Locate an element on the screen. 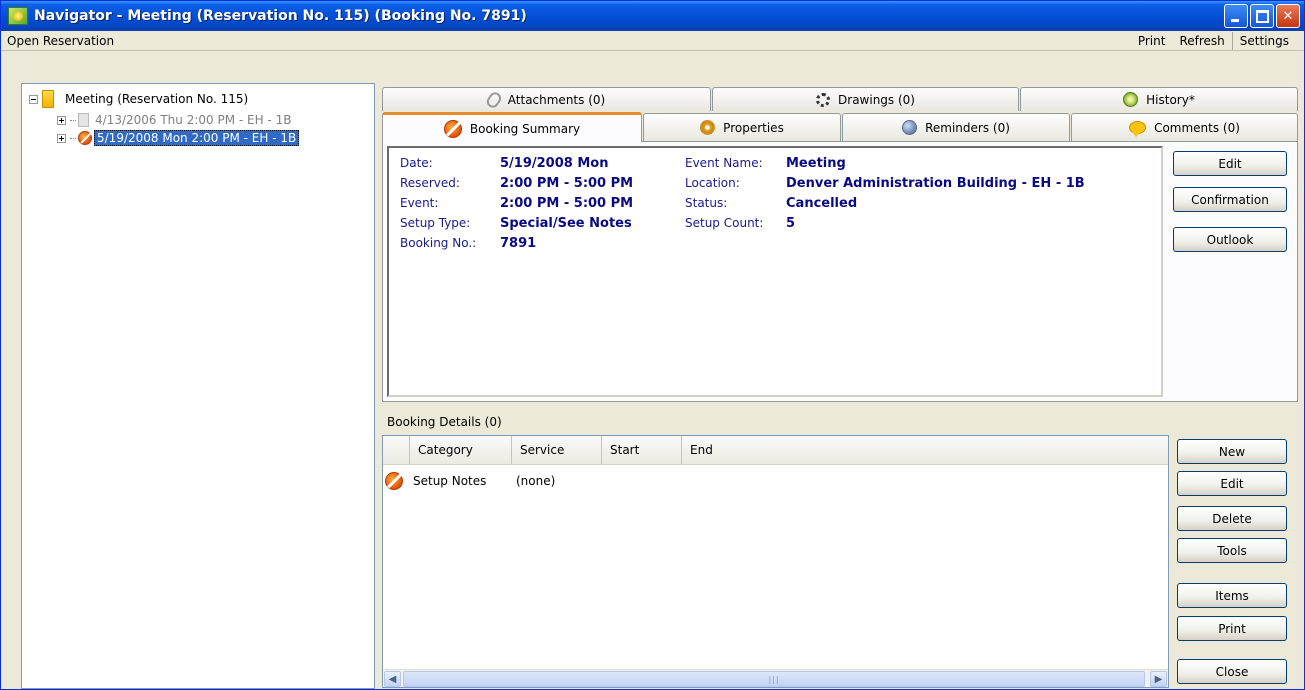 The width and height of the screenshot is (1305, 690). tab-label: Reminders (0) is located at coordinates (967, 127).